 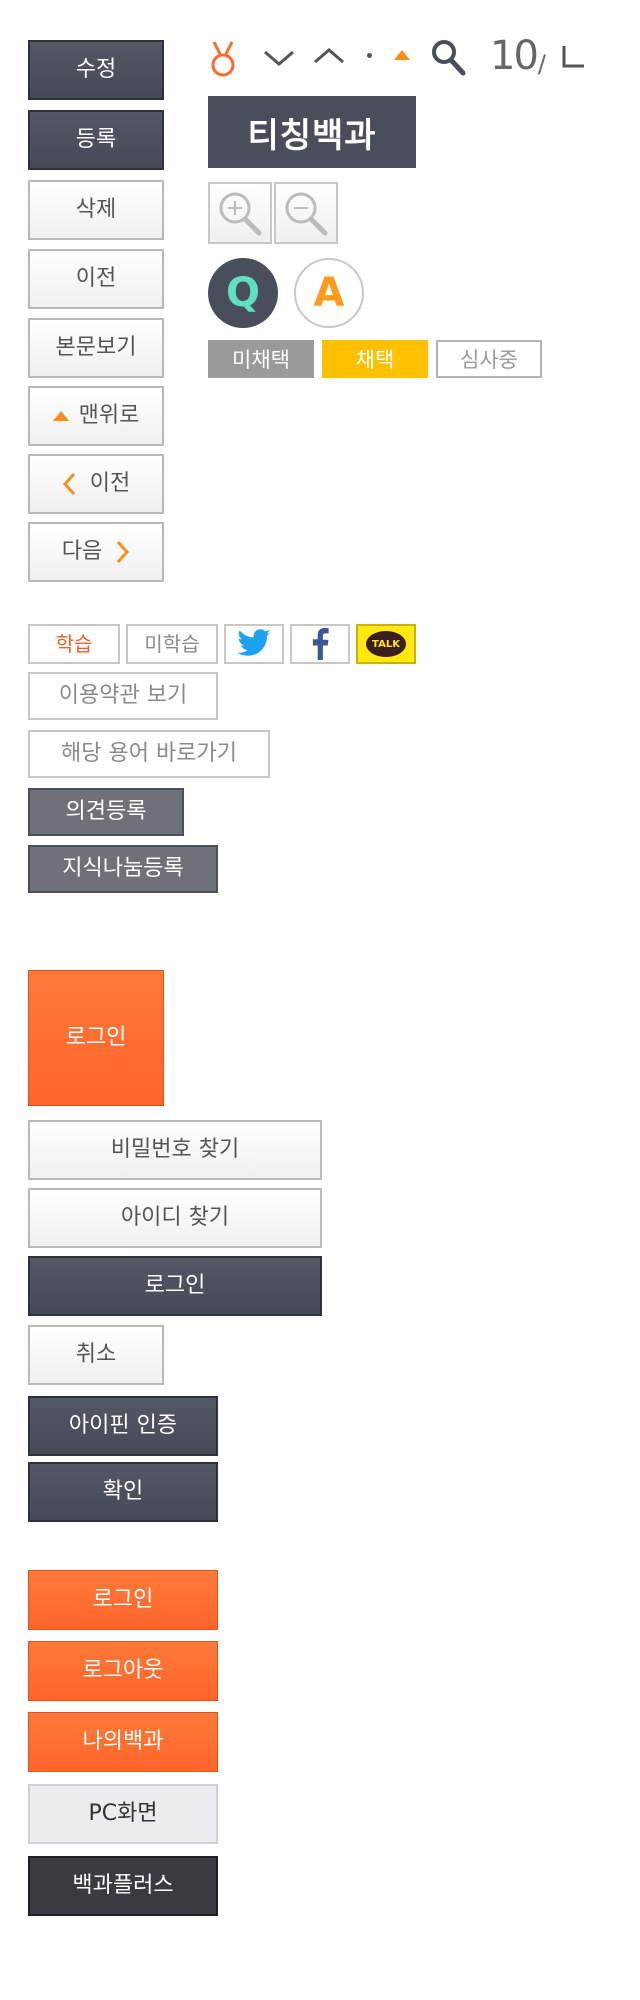 What do you see at coordinates (82, 551) in the screenshot?
I see `next-label: 다음` at bounding box center [82, 551].